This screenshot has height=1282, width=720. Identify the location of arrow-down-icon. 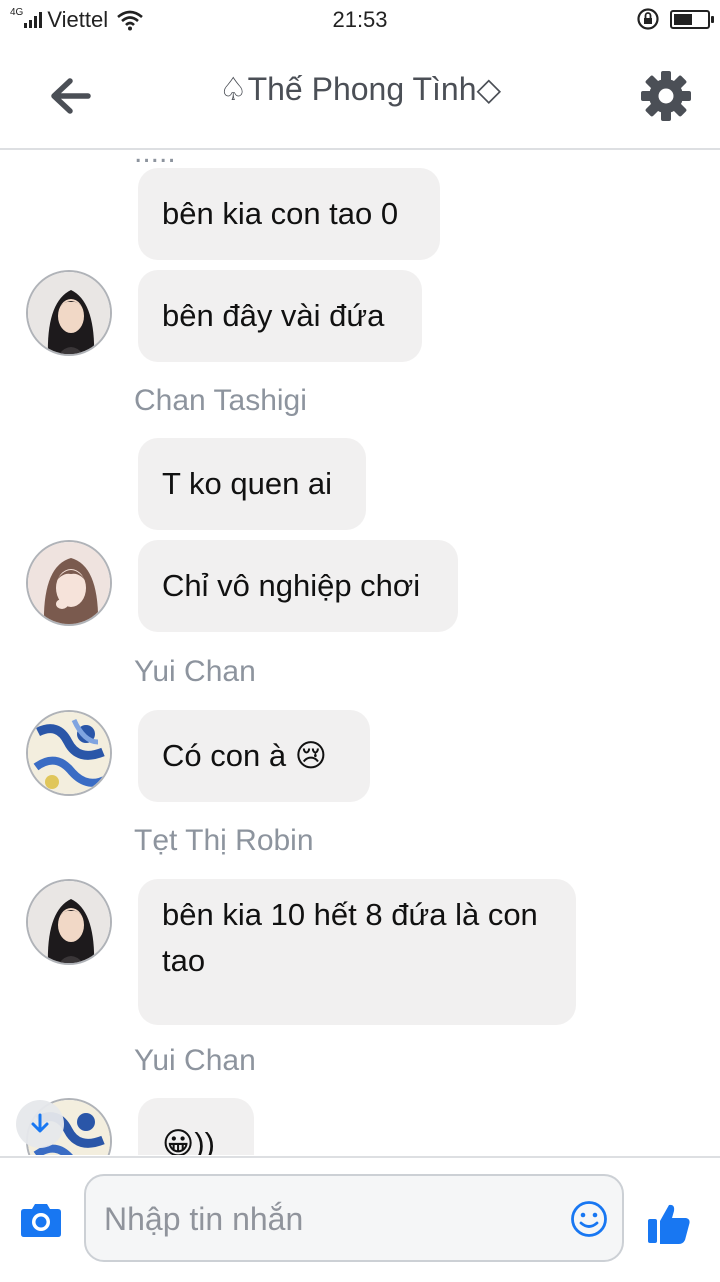
(40, 1123).